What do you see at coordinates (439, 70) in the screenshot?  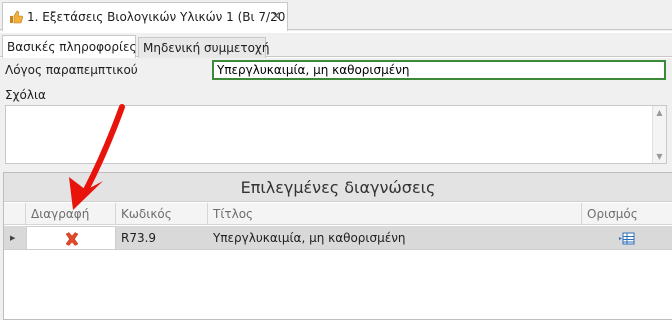 I see `referral-reason-input` at bounding box center [439, 70].